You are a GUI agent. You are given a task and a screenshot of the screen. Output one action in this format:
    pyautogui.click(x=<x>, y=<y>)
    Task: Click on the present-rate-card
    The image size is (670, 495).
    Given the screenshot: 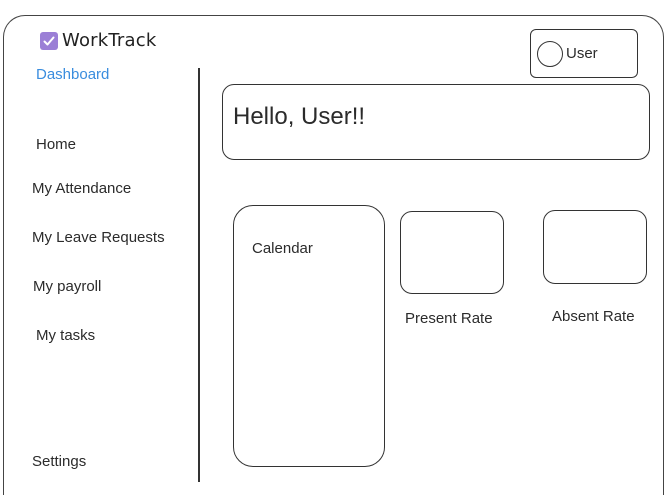 What is the action you would take?
    pyautogui.click(x=452, y=252)
    